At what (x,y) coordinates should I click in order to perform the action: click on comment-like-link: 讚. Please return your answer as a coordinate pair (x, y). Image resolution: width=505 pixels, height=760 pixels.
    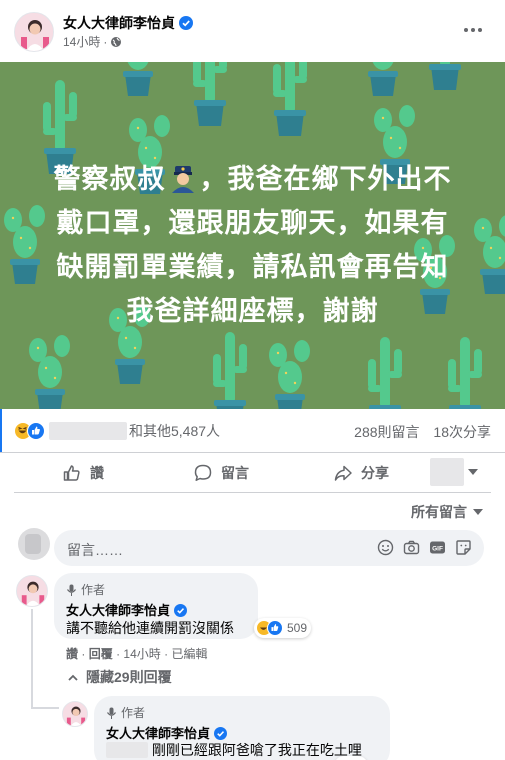
    Looking at the image, I should click on (72, 654).